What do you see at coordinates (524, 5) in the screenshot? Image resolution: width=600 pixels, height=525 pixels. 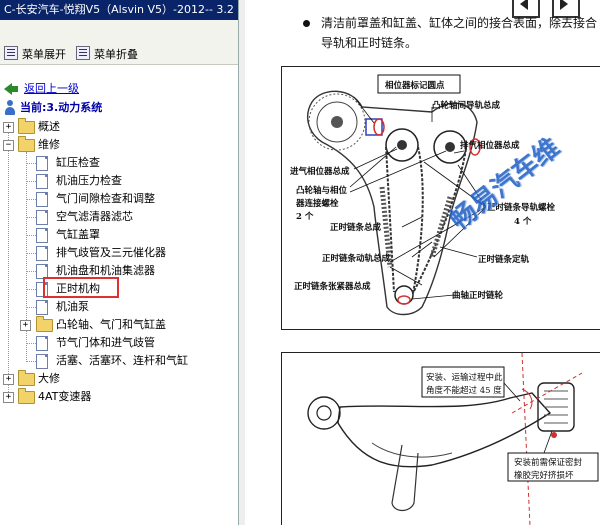 I see `arrow-left-icon` at bounding box center [524, 5].